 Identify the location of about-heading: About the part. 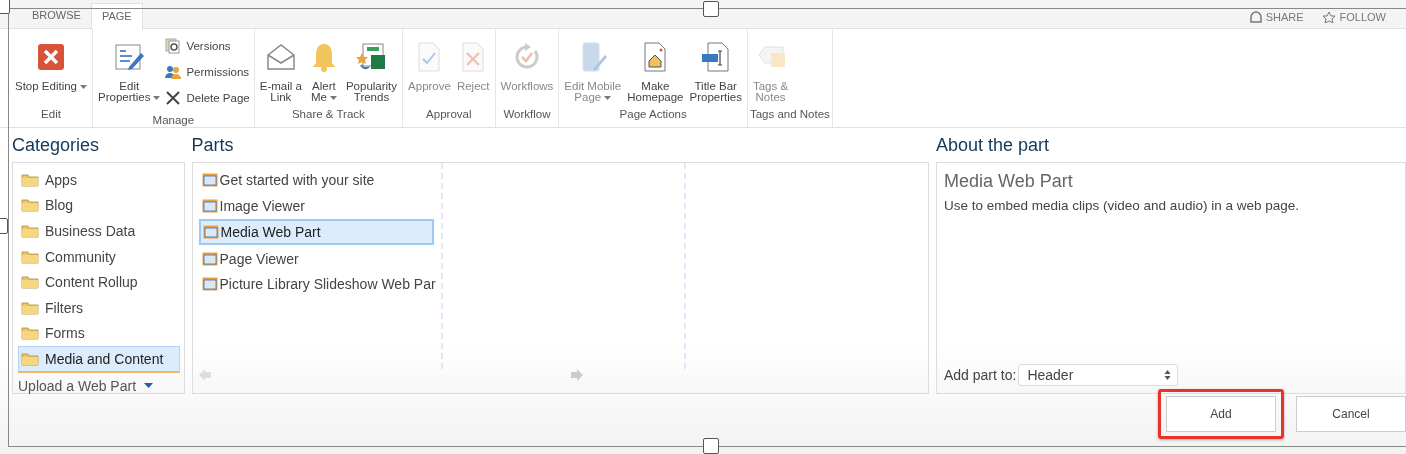
(993, 145).